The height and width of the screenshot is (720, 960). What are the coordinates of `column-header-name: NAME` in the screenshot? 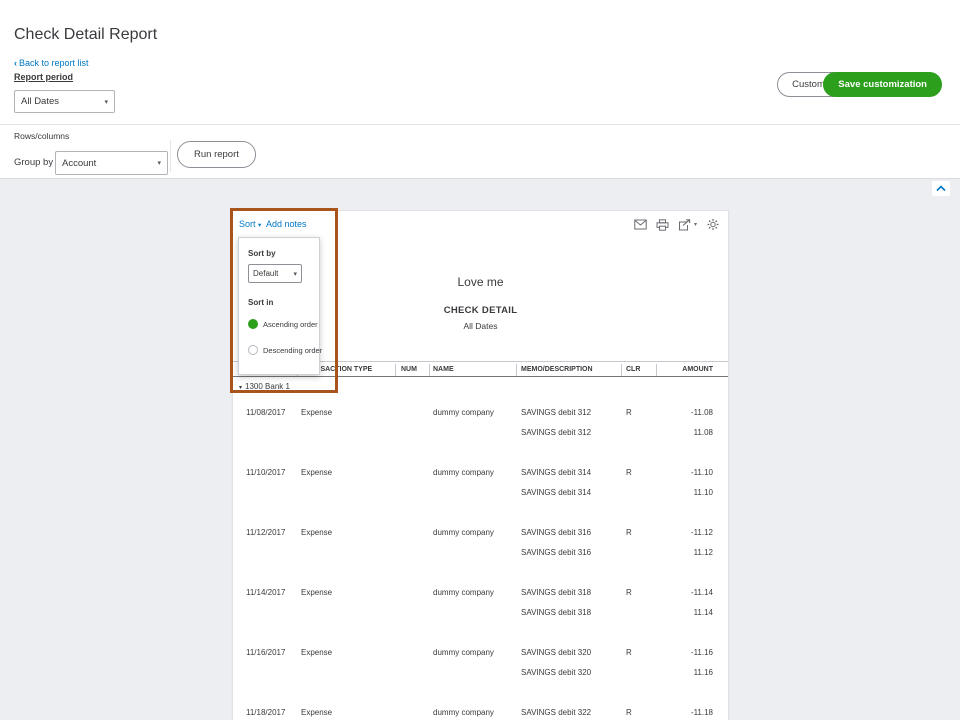 It's located at (443, 369).